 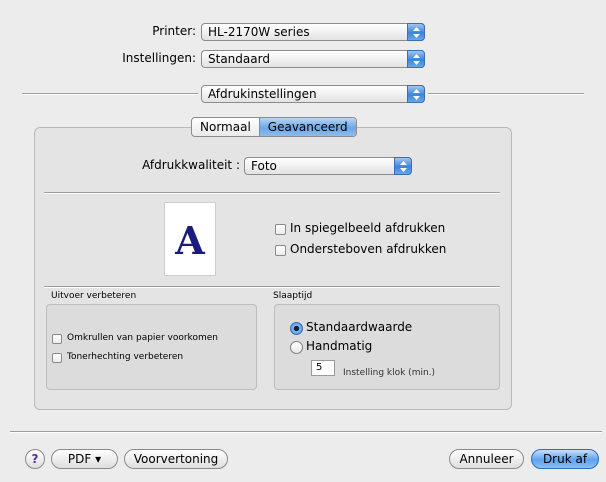 What do you see at coordinates (191, 165) in the screenshot?
I see `quality-label: Afdrukkwaliteit :` at bounding box center [191, 165].